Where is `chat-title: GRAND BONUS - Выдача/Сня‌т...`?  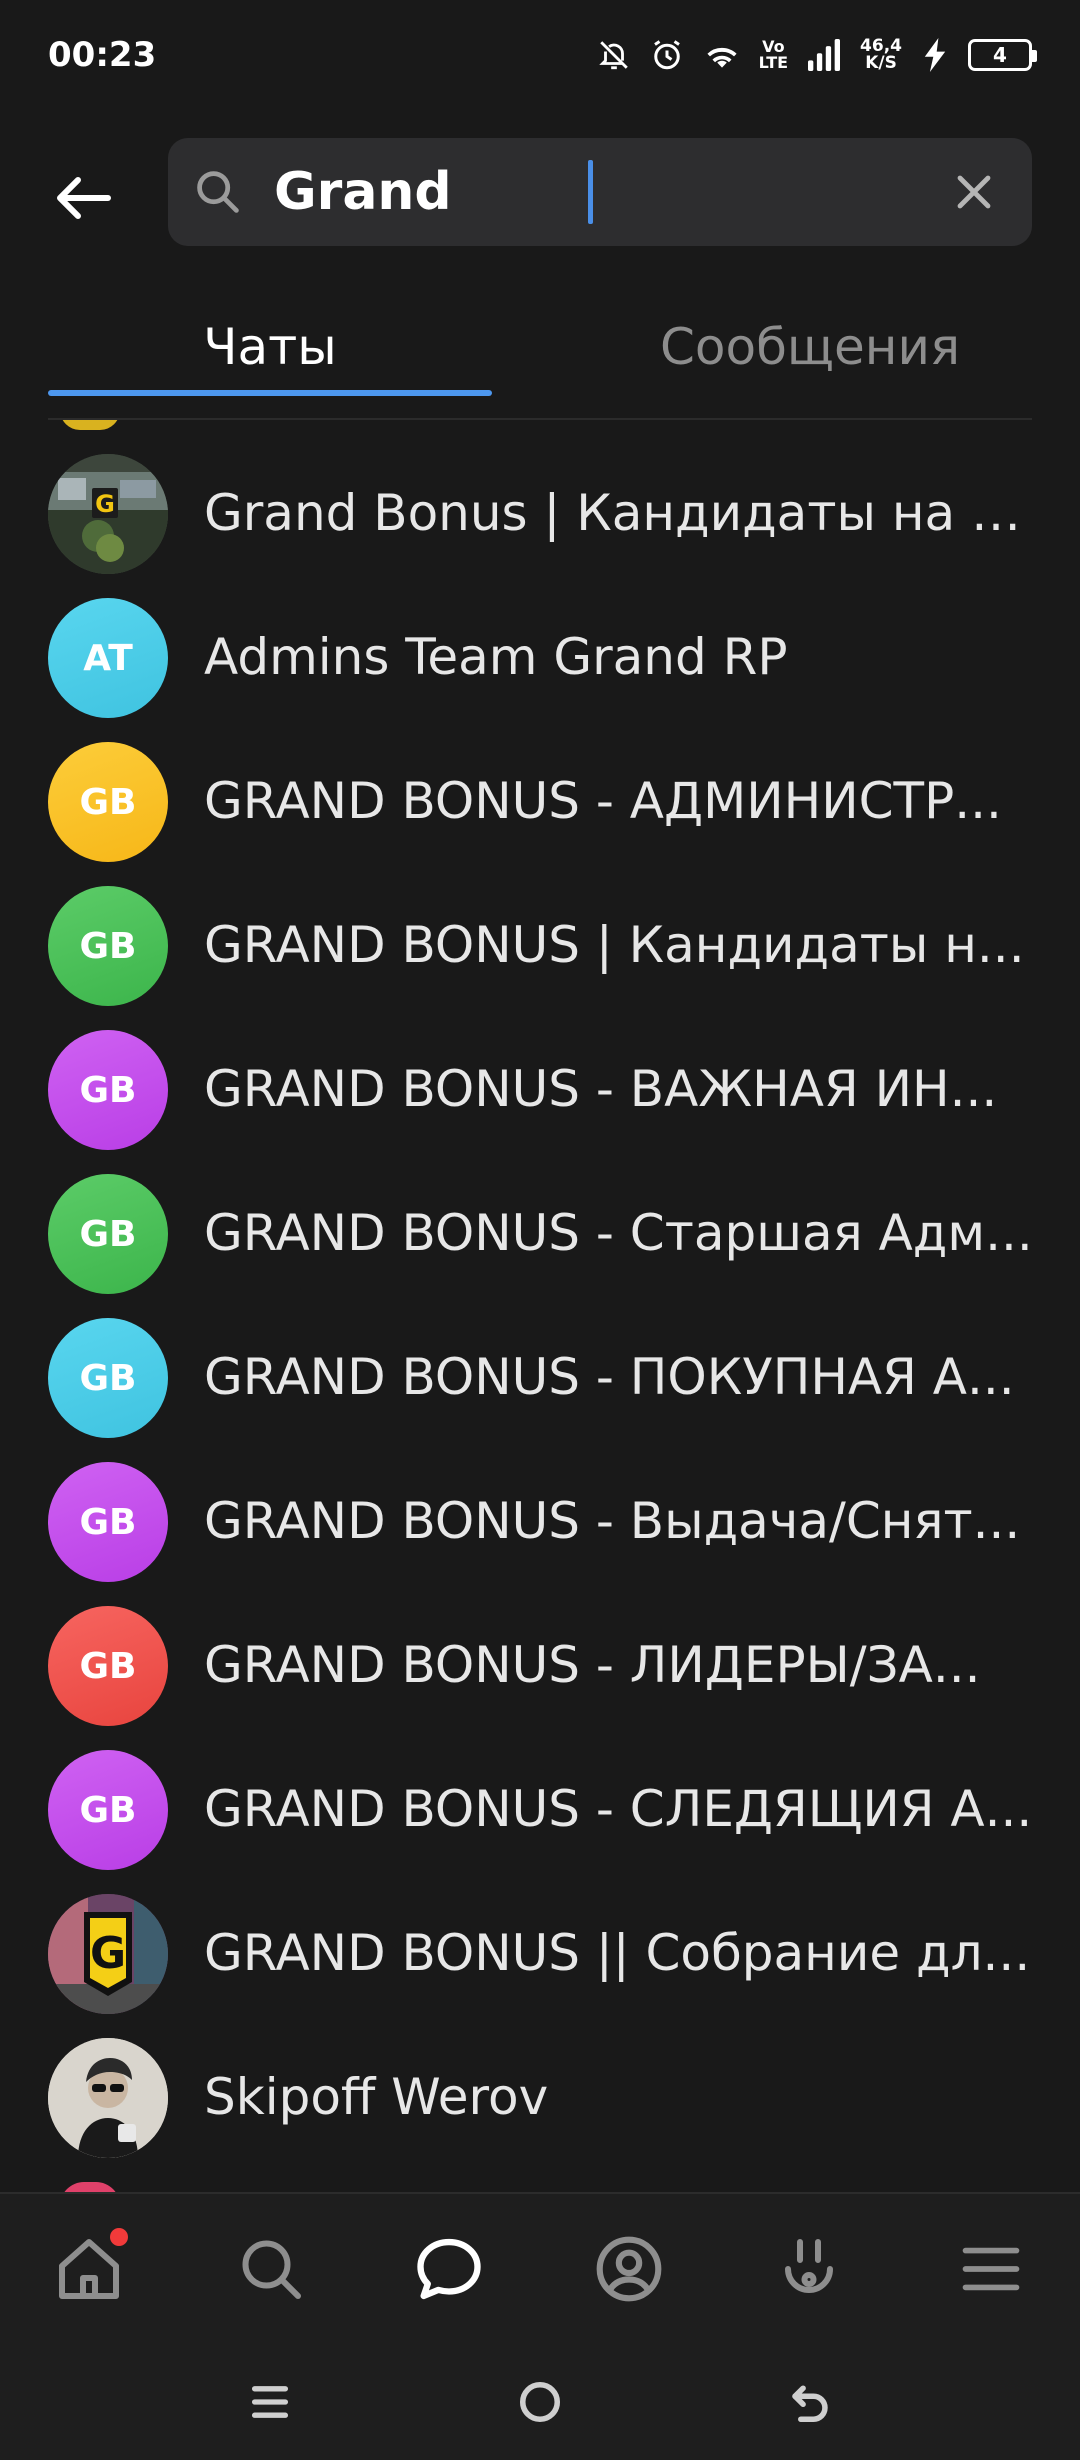 chat-title: GRAND BONUS - Выдача/Сня‌т... is located at coordinates (612, 1521).